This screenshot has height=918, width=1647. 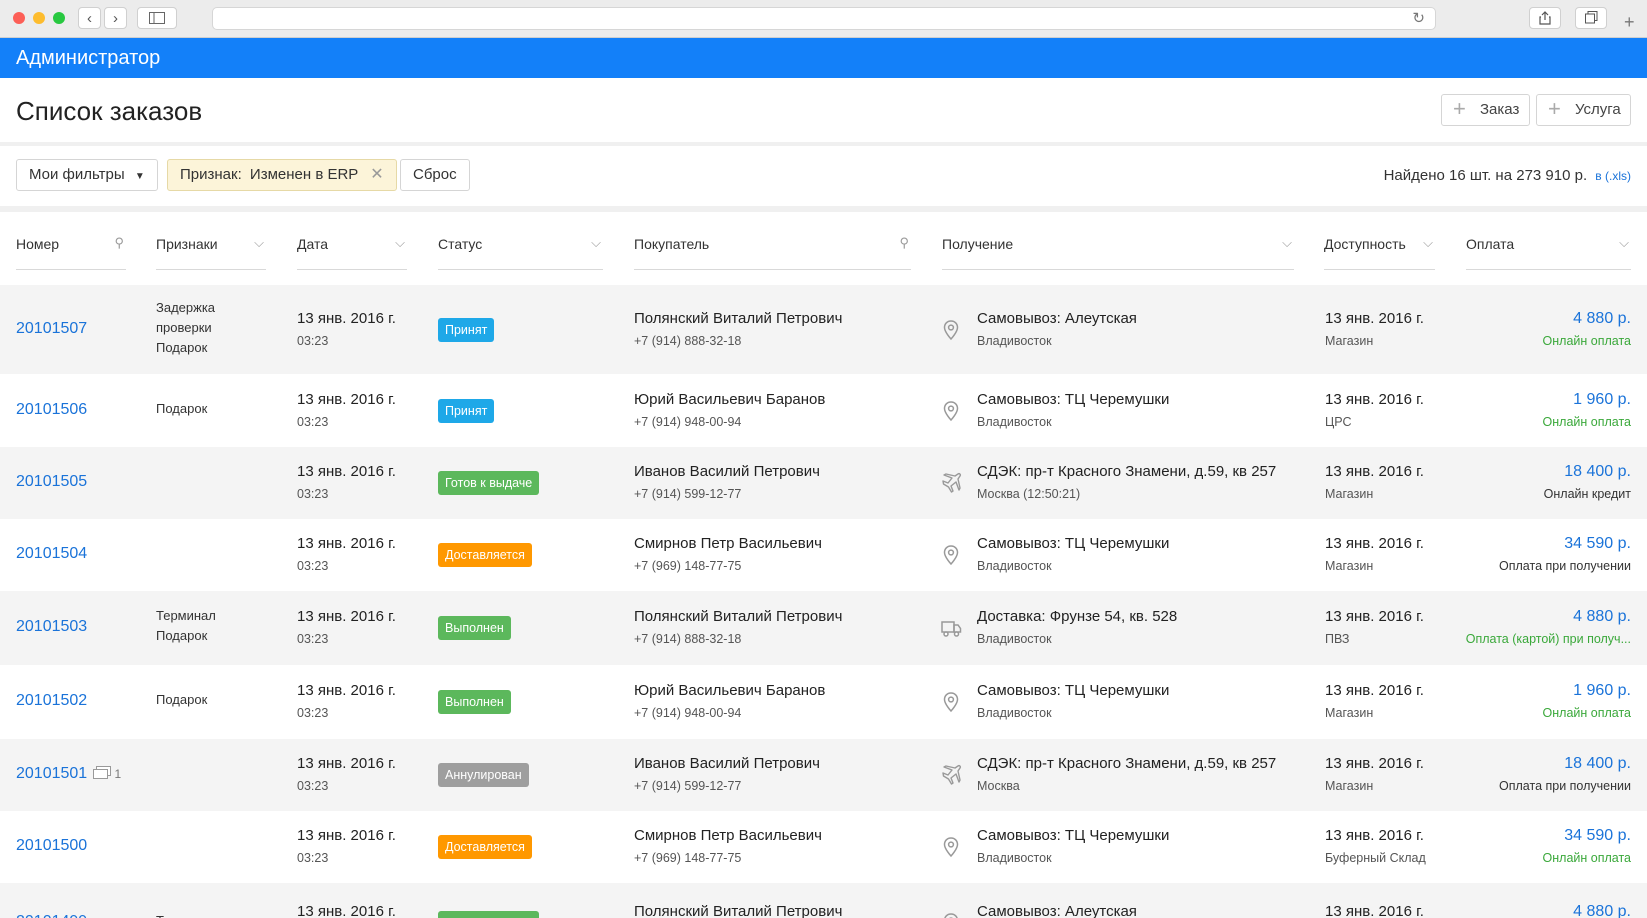 I want to click on export-xls-link: в (.xls), so click(x=1613, y=176).